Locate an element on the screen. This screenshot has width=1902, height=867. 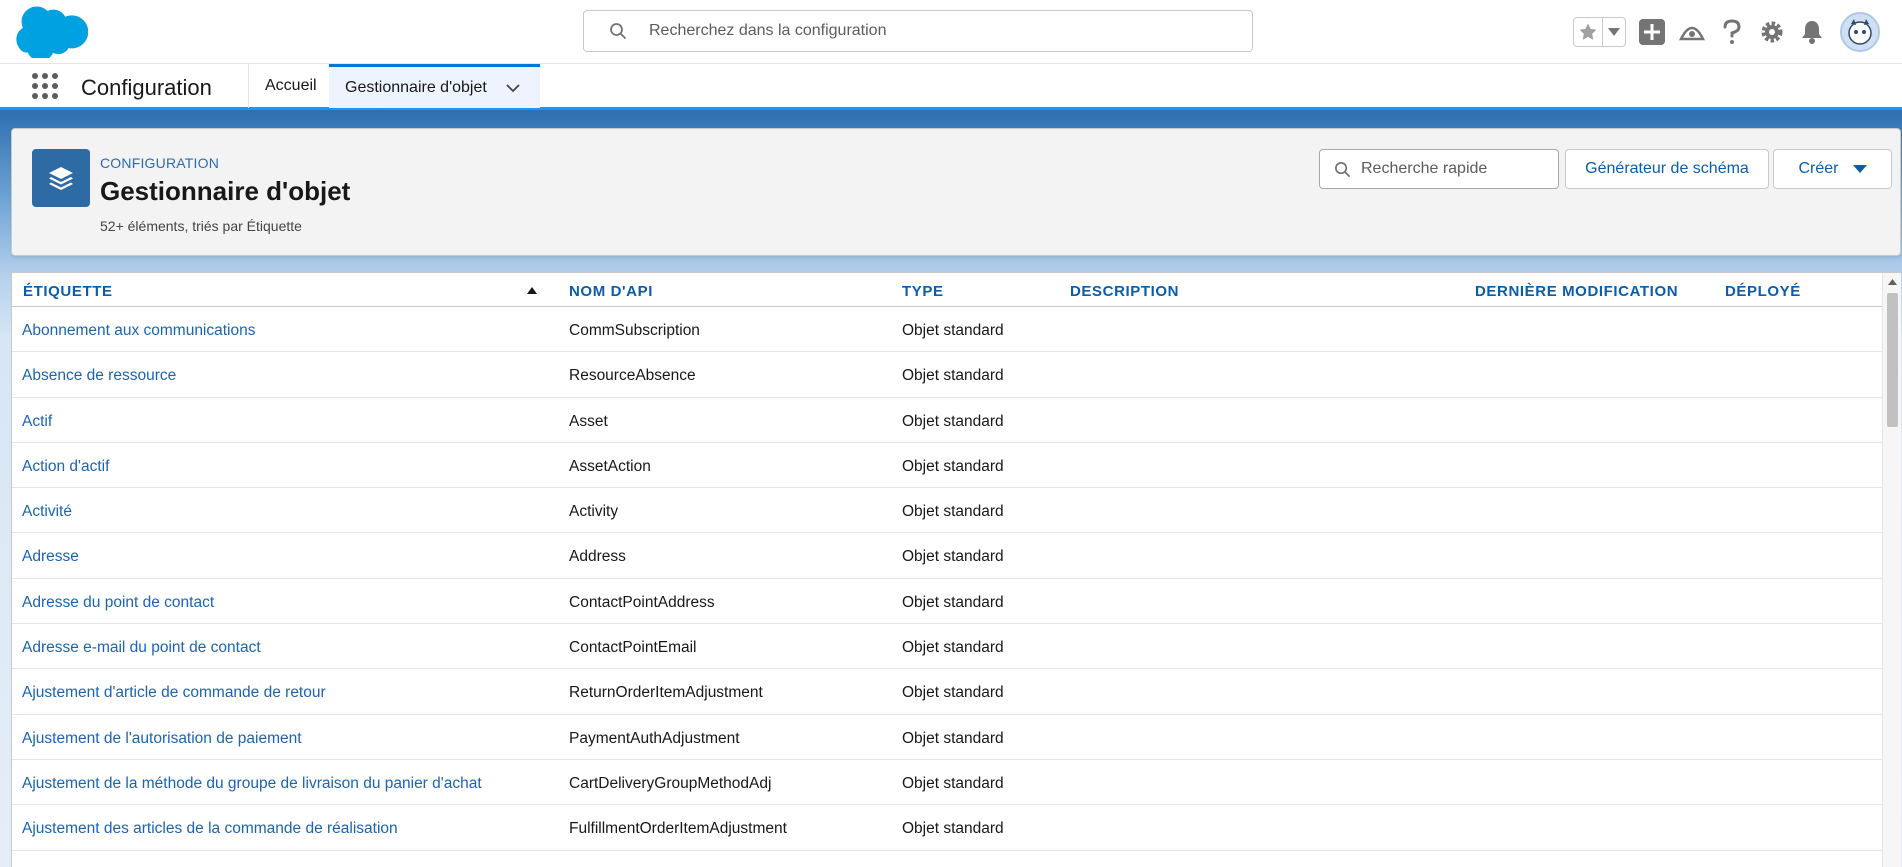
table-row: Adresse Address Objet standard is located at coordinates (947, 556).